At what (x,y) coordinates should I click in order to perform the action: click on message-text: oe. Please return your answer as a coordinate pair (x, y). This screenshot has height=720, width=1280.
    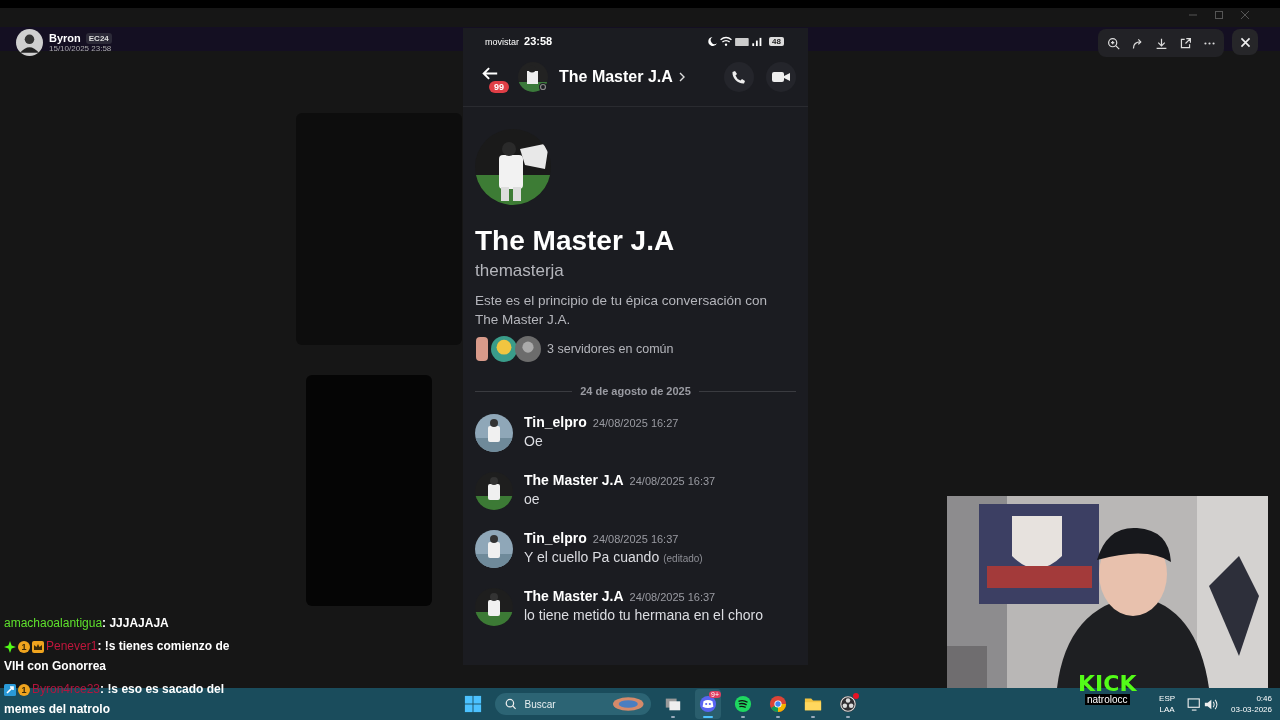
    Looking at the image, I should click on (532, 499).